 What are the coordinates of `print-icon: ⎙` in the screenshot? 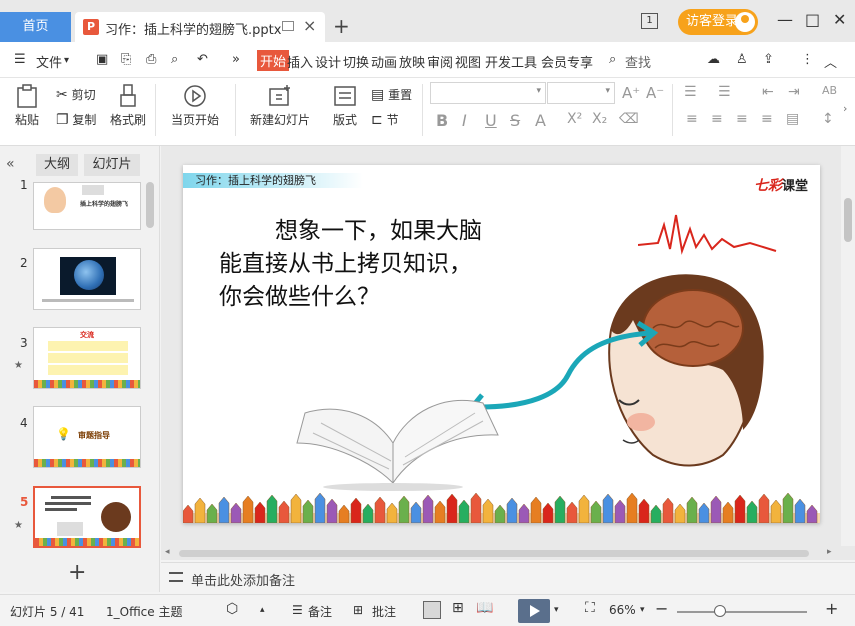 It's located at (151, 59).